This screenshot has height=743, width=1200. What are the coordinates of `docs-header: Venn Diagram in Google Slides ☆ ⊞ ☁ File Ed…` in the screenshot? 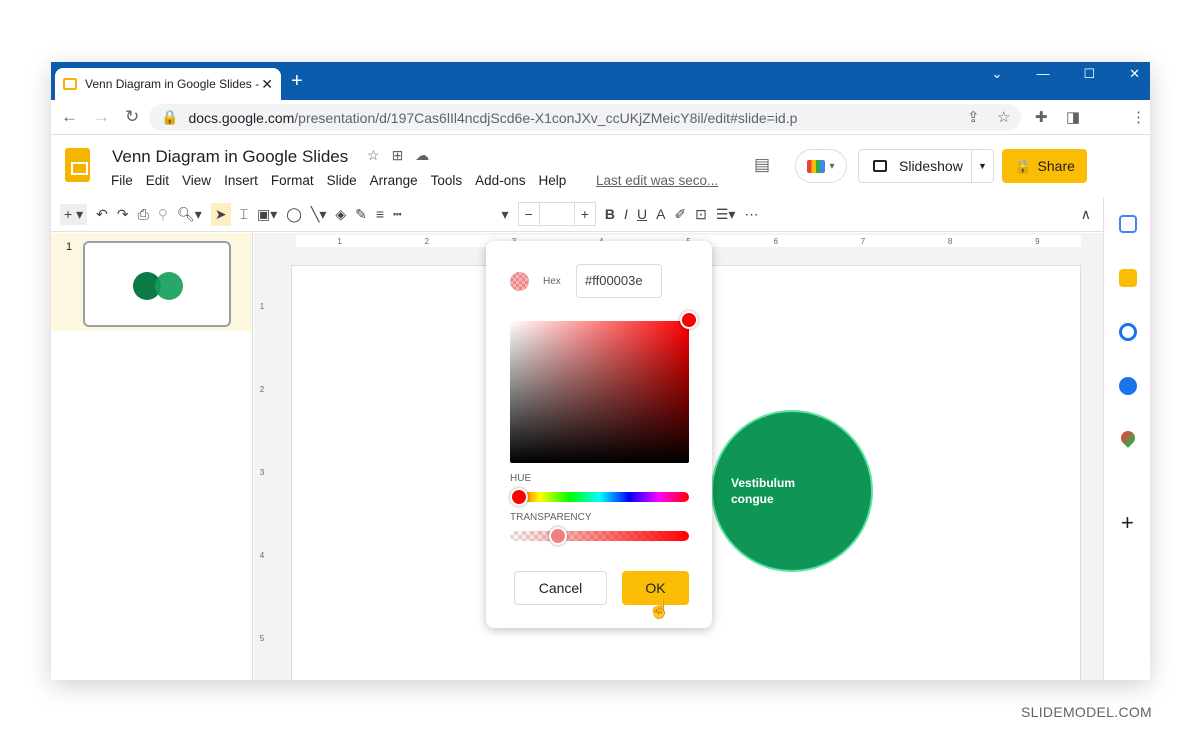 It's located at (600, 166).